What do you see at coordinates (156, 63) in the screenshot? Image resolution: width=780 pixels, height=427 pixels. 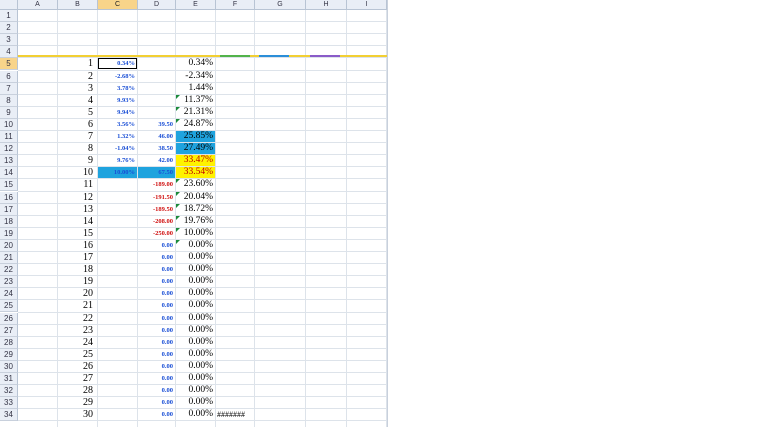 I see `cell-d5` at bounding box center [156, 63].